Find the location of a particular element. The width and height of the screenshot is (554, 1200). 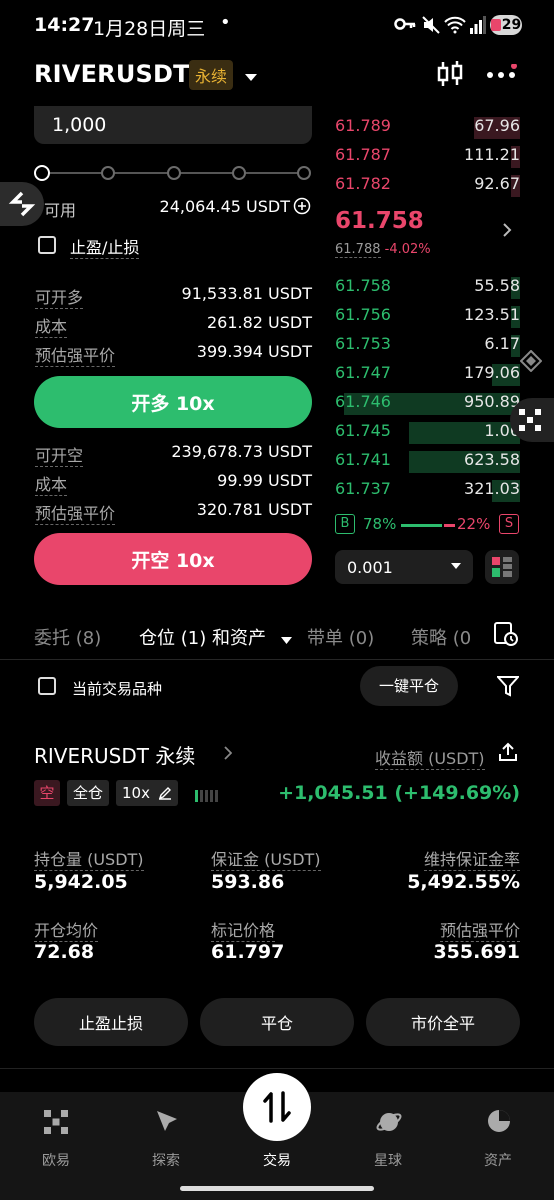

buy-percent: 78% is located at coordinates (380, 524).